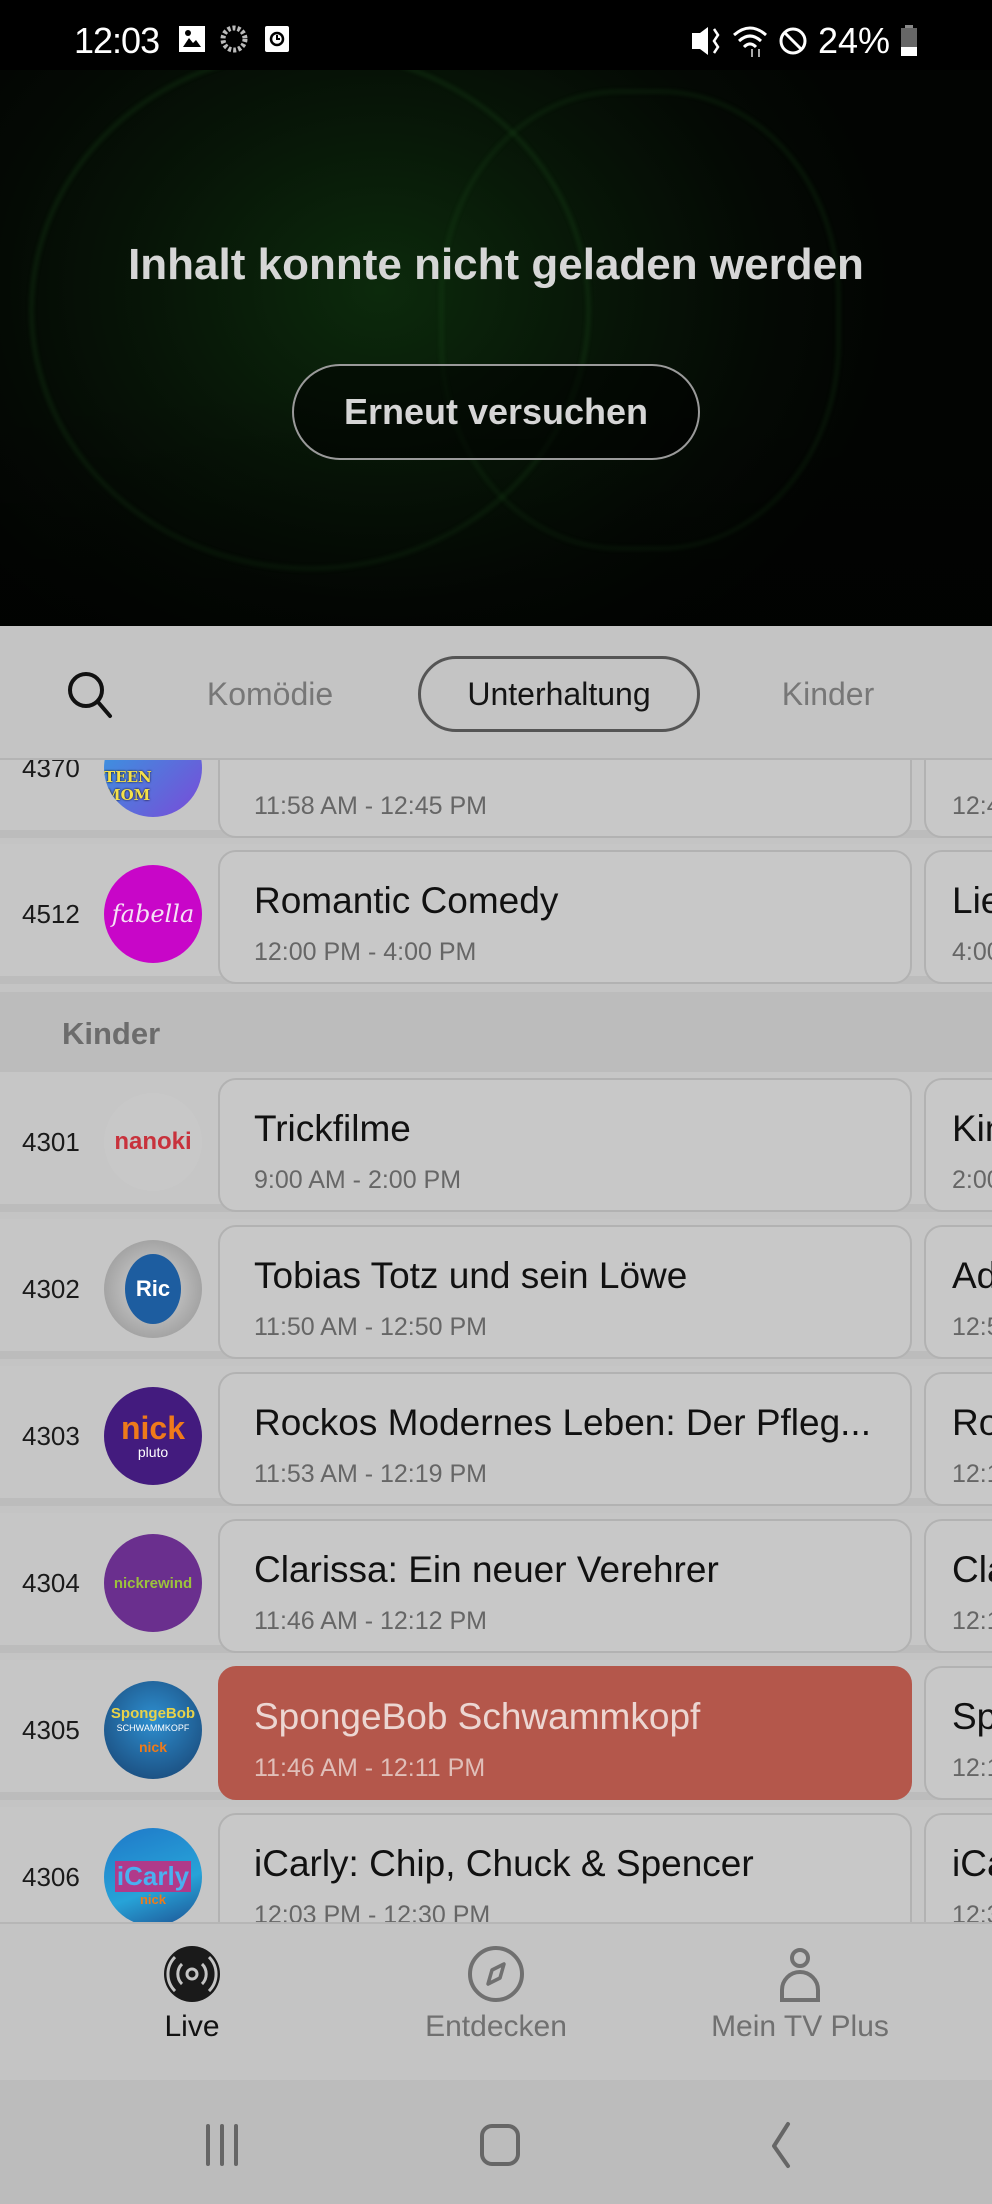 The image size is (992, 2204). Describe the element at coordinates (782, 2146) in the screenshot. I see `back-icon` at that location.